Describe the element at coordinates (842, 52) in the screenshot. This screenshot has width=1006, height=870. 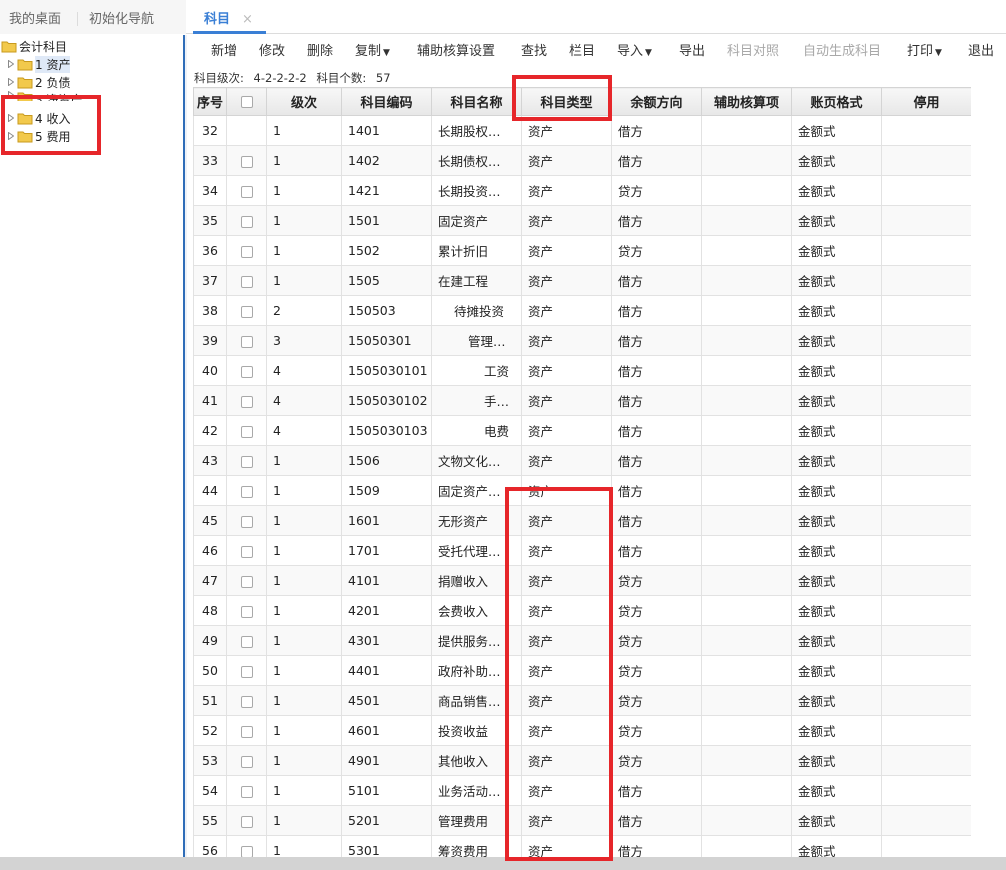
I see `auto-generate-subject-button: 自动生成科目` at that location.